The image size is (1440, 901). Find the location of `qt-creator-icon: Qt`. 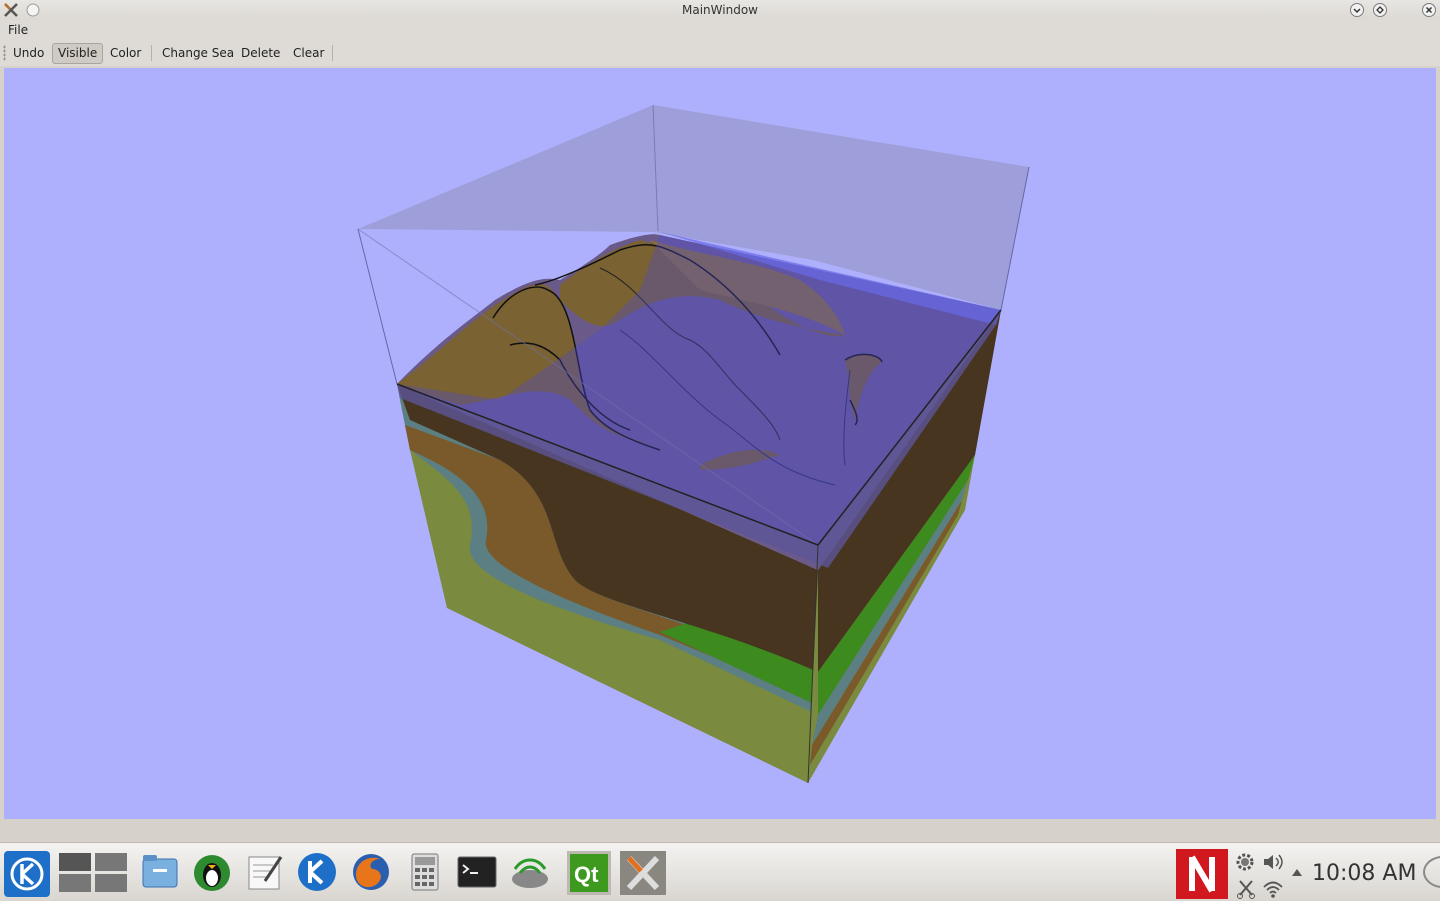

qt-creator-icon: Qt is located at coordinates (589, 873).